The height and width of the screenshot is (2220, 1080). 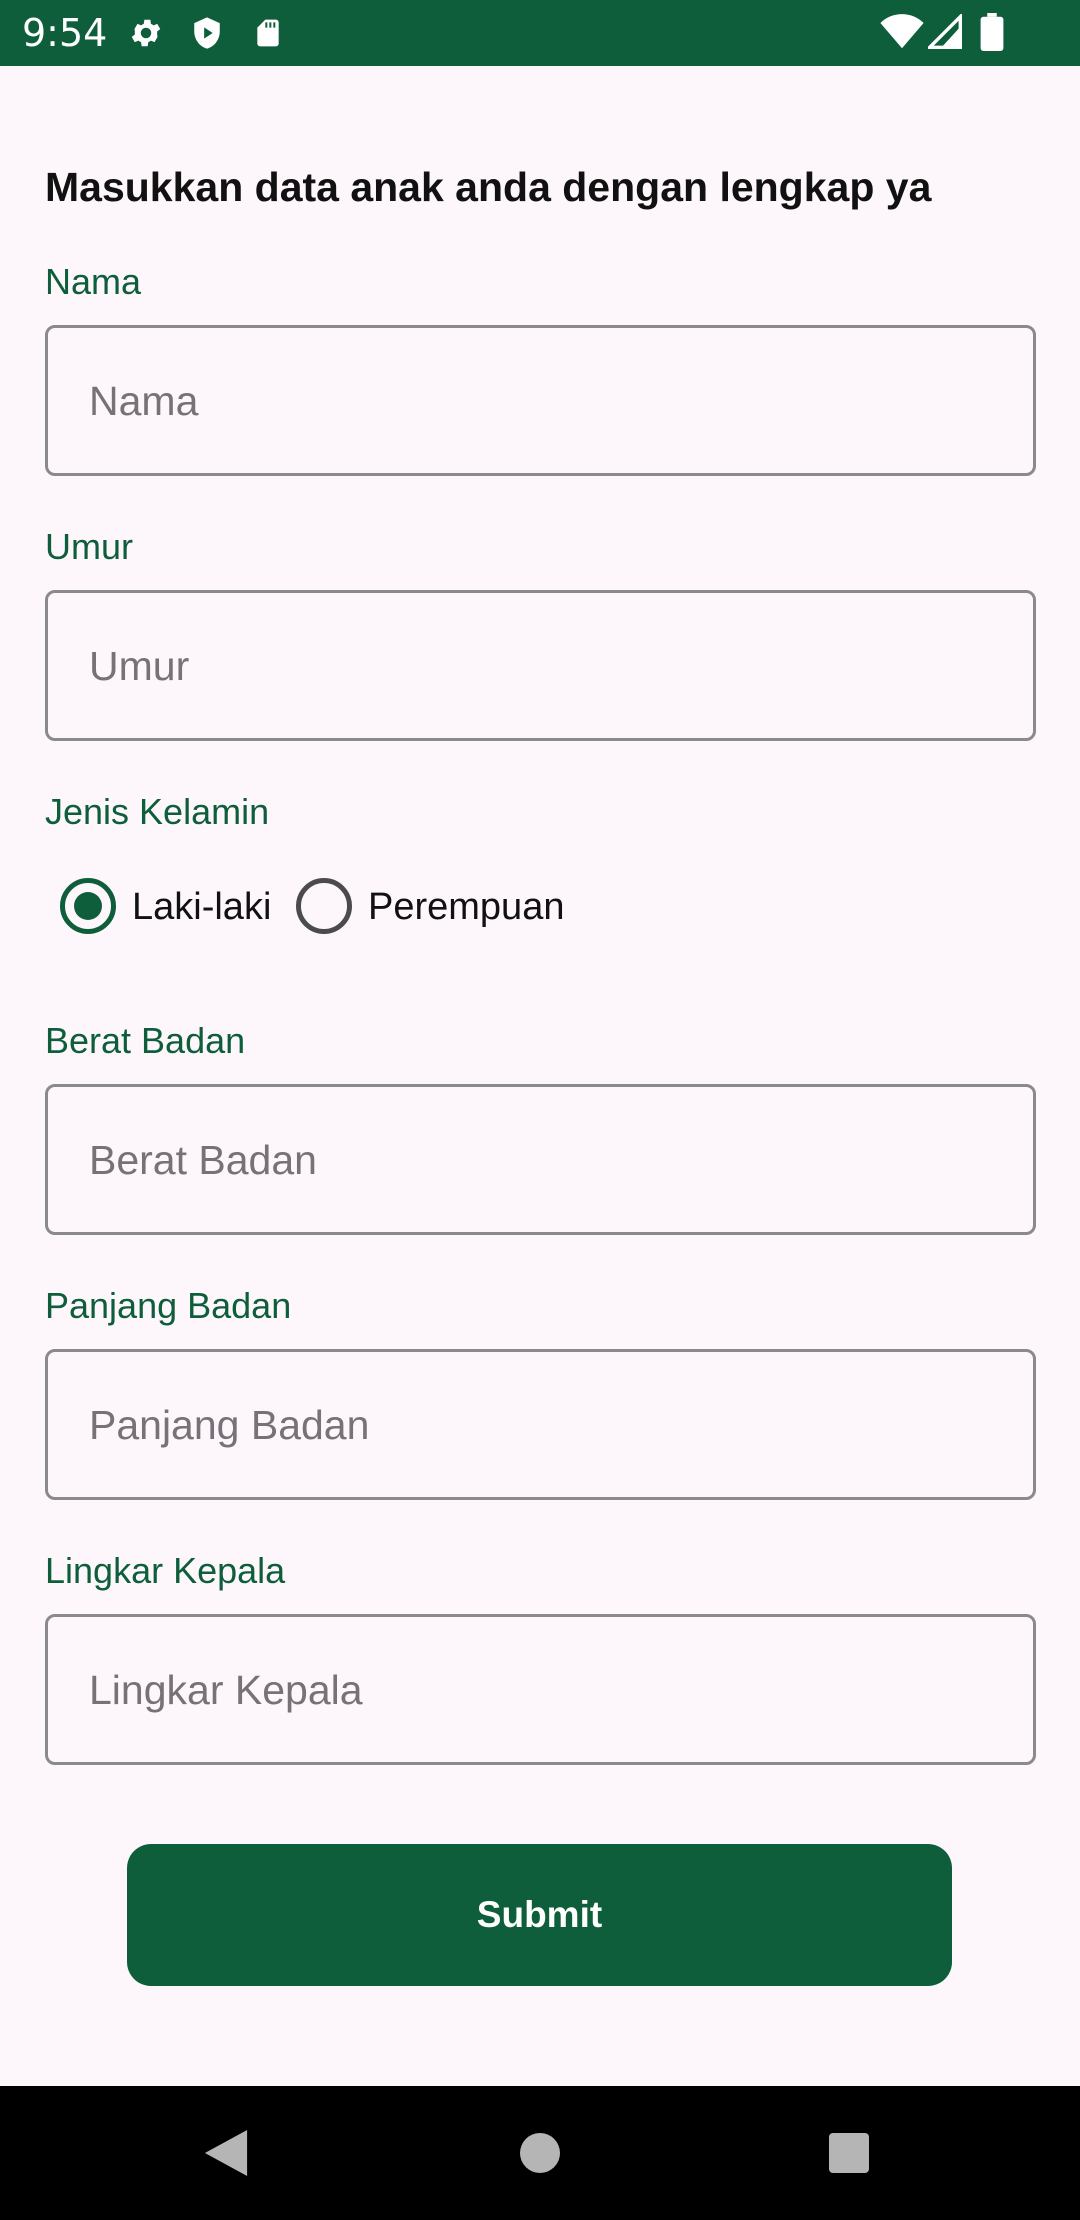 What do you see at coordinates (540, 1424) in the screenshot?
I see `panjang-badan-input: Panjang Badan` at bounding box center [540, 1424].